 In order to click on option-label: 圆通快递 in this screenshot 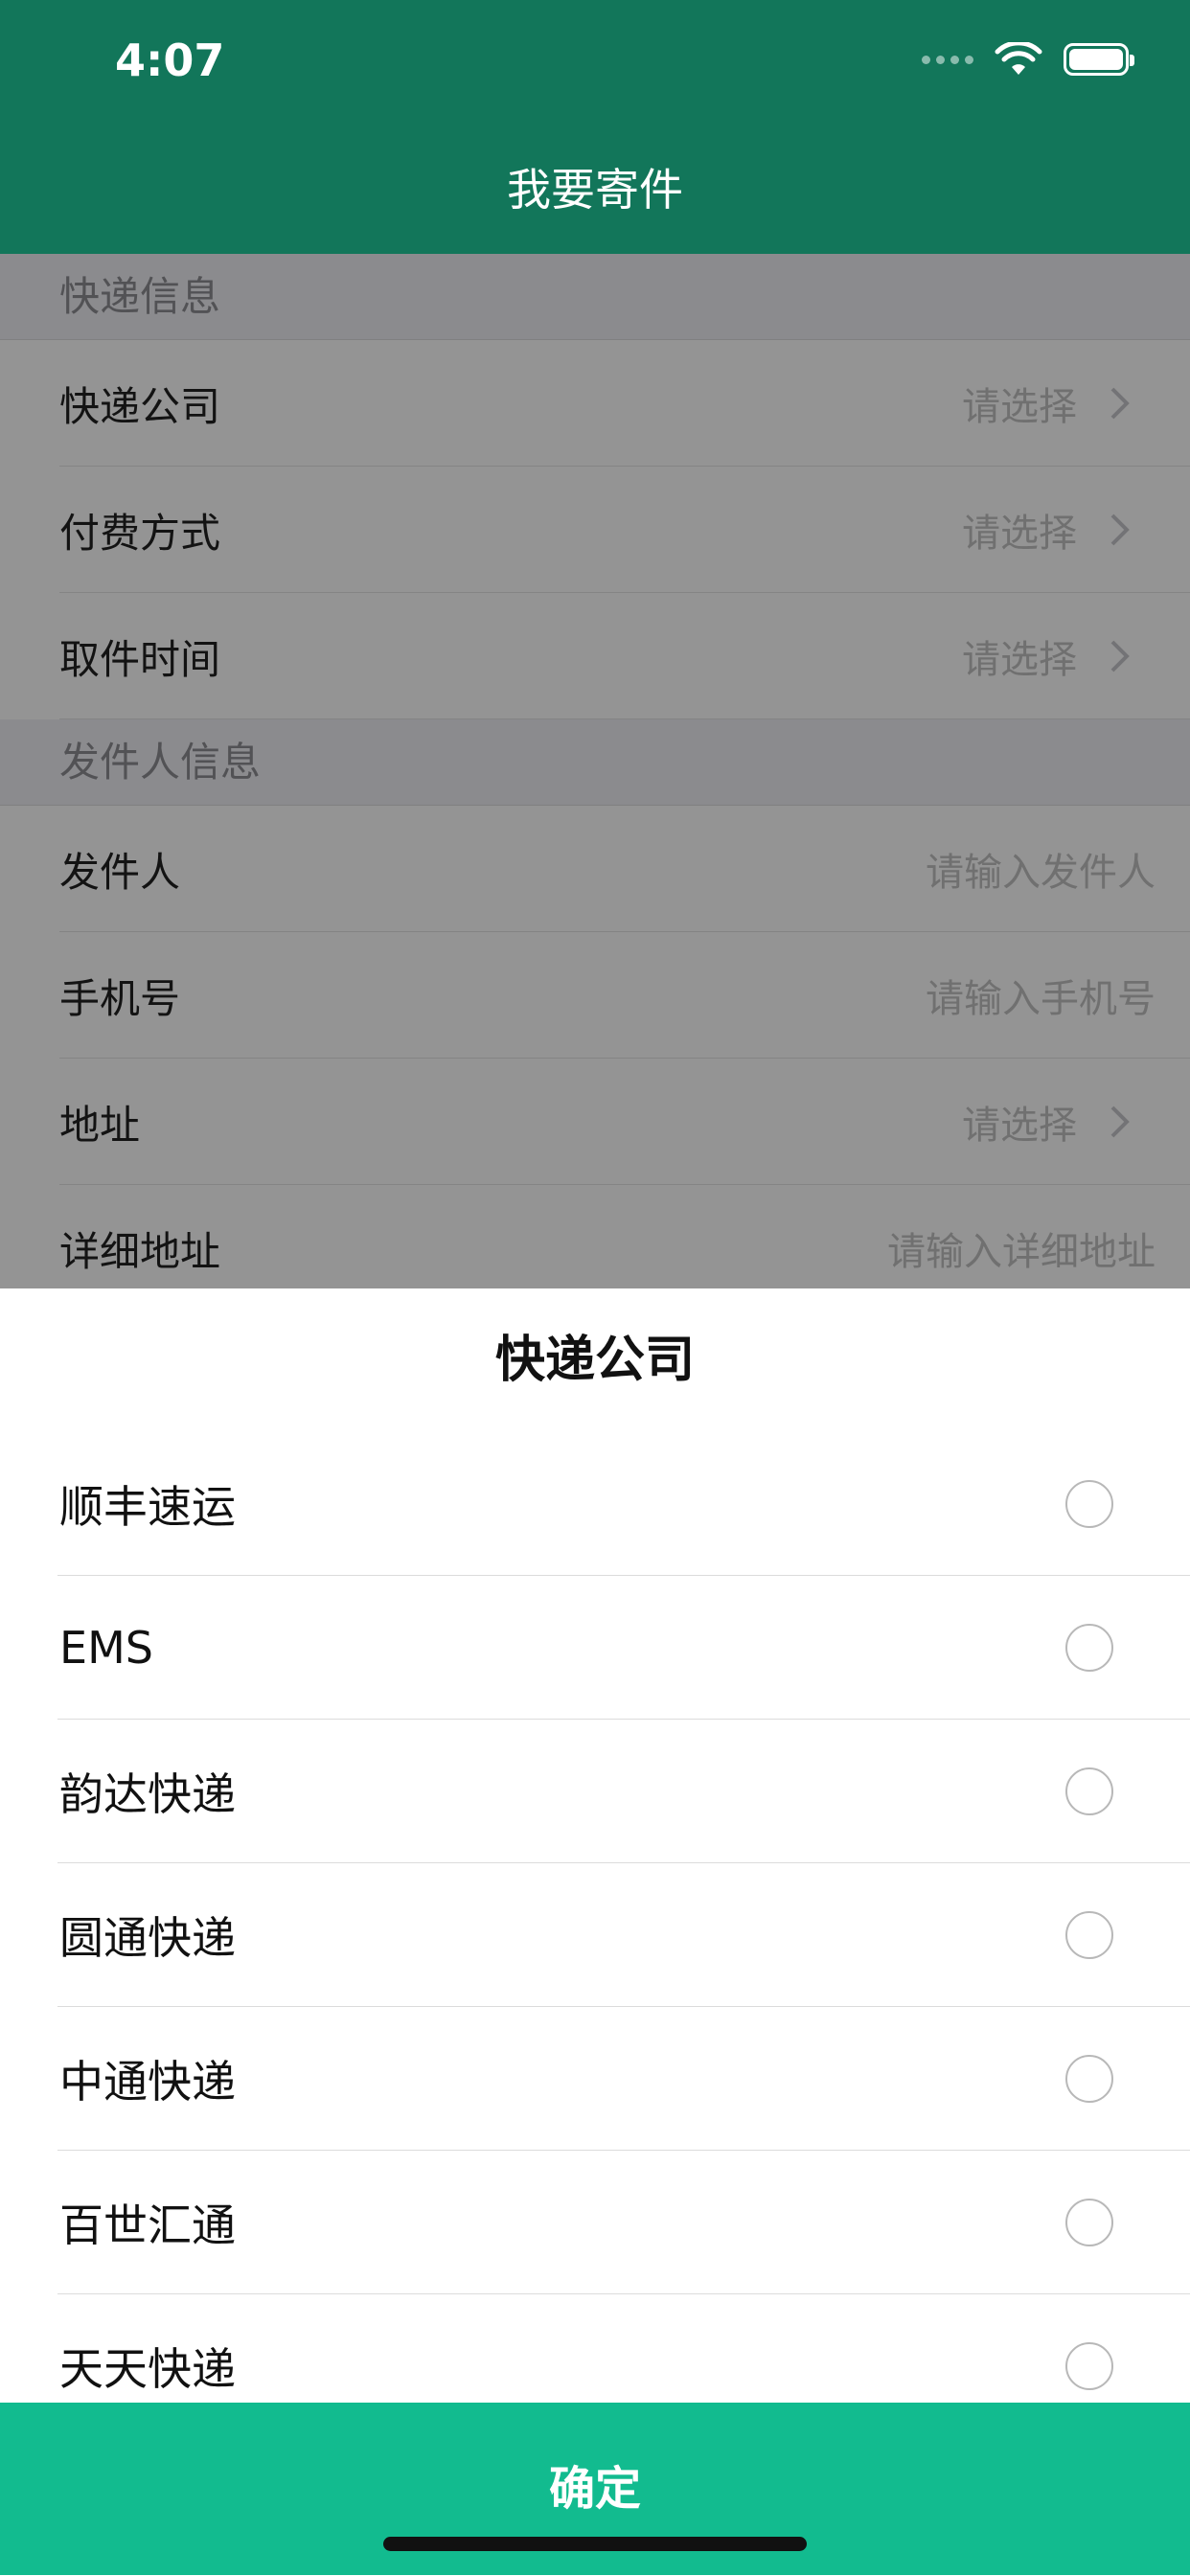, I will do `click(148, 1938)`.